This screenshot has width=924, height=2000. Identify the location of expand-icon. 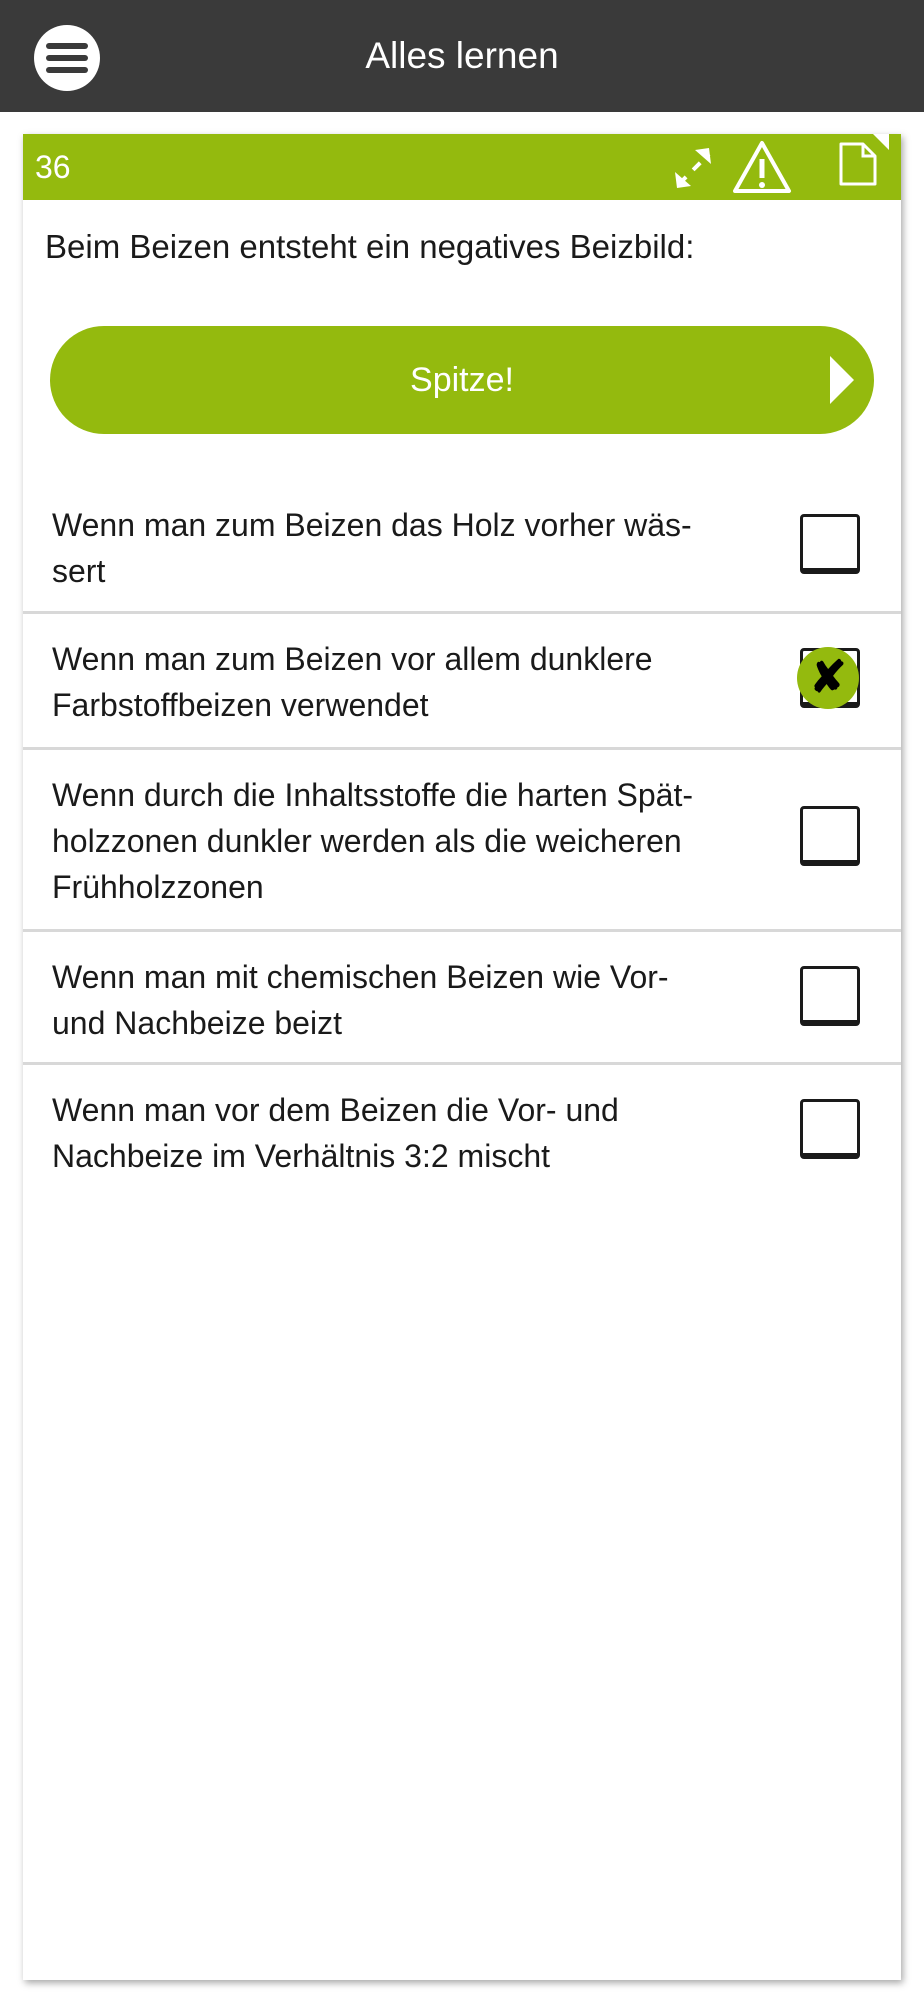
(694, 167).